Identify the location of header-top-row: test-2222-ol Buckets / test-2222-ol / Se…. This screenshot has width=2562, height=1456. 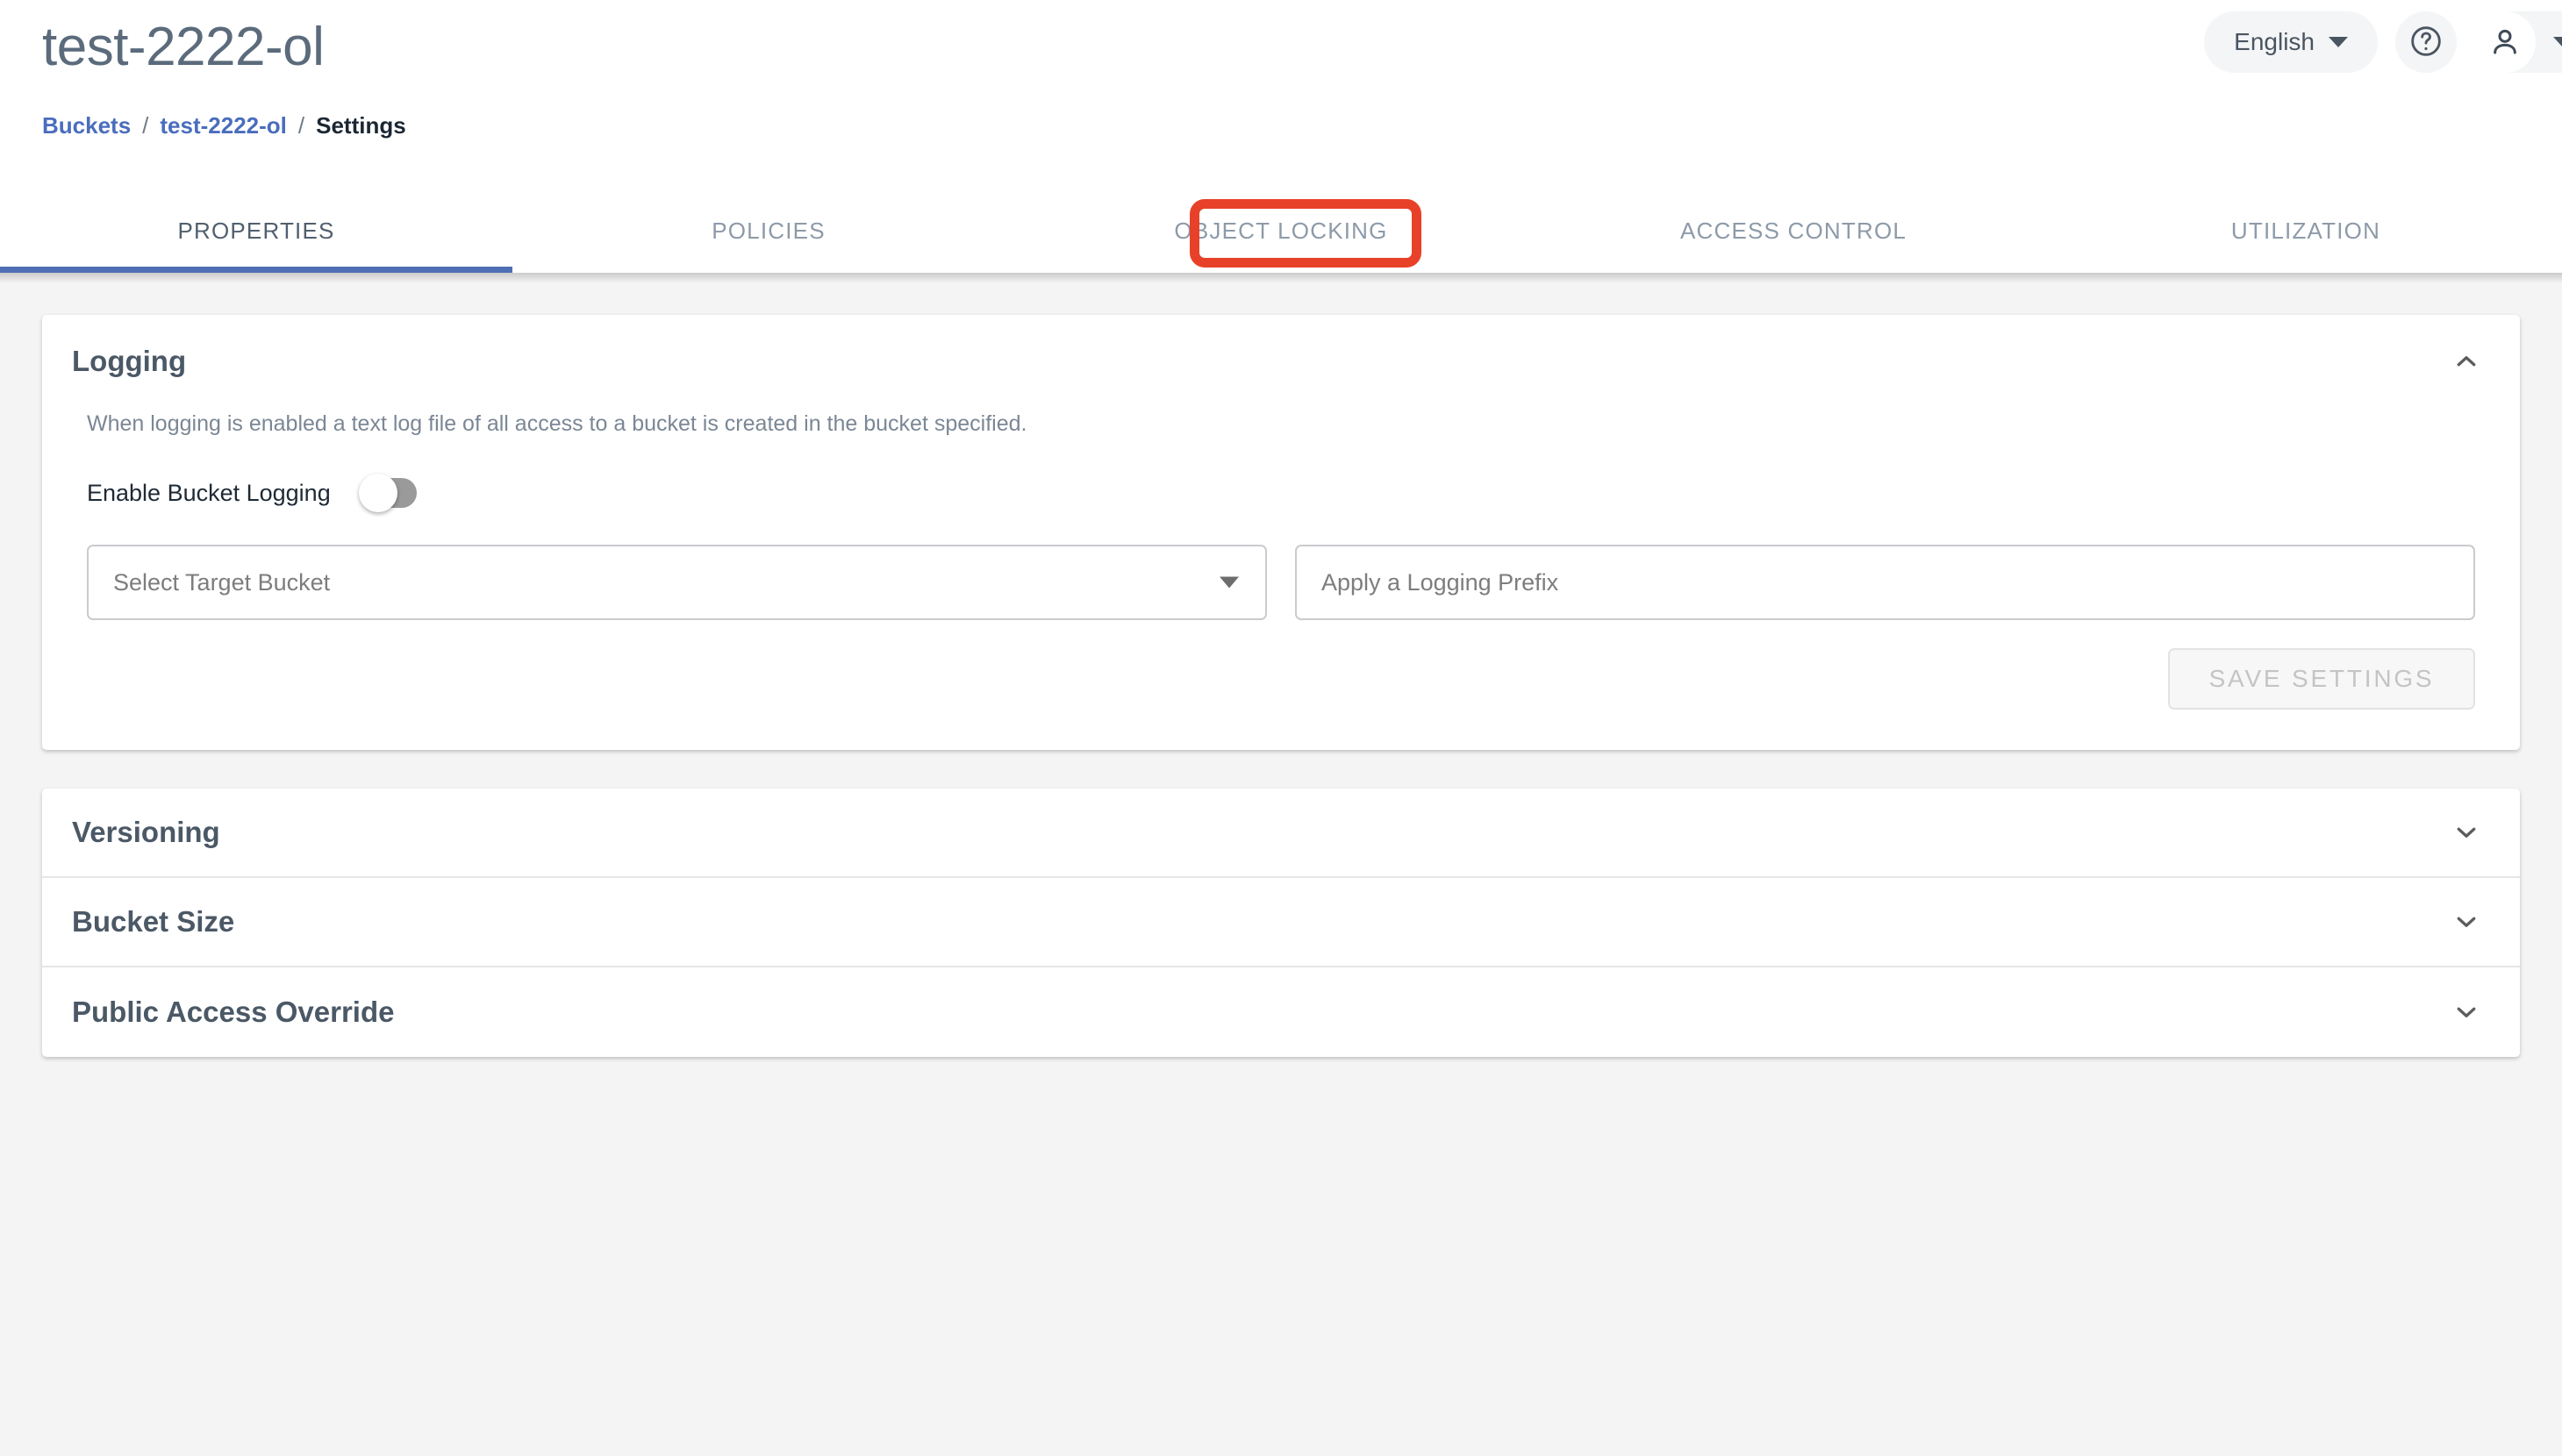
(1281, 94).